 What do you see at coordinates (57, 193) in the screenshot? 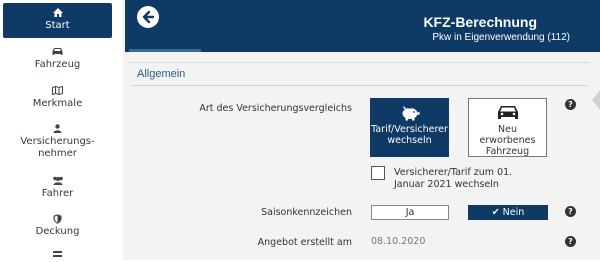
I see `sidebar-item-label: Fahrer` at bounding box center [57, 193].